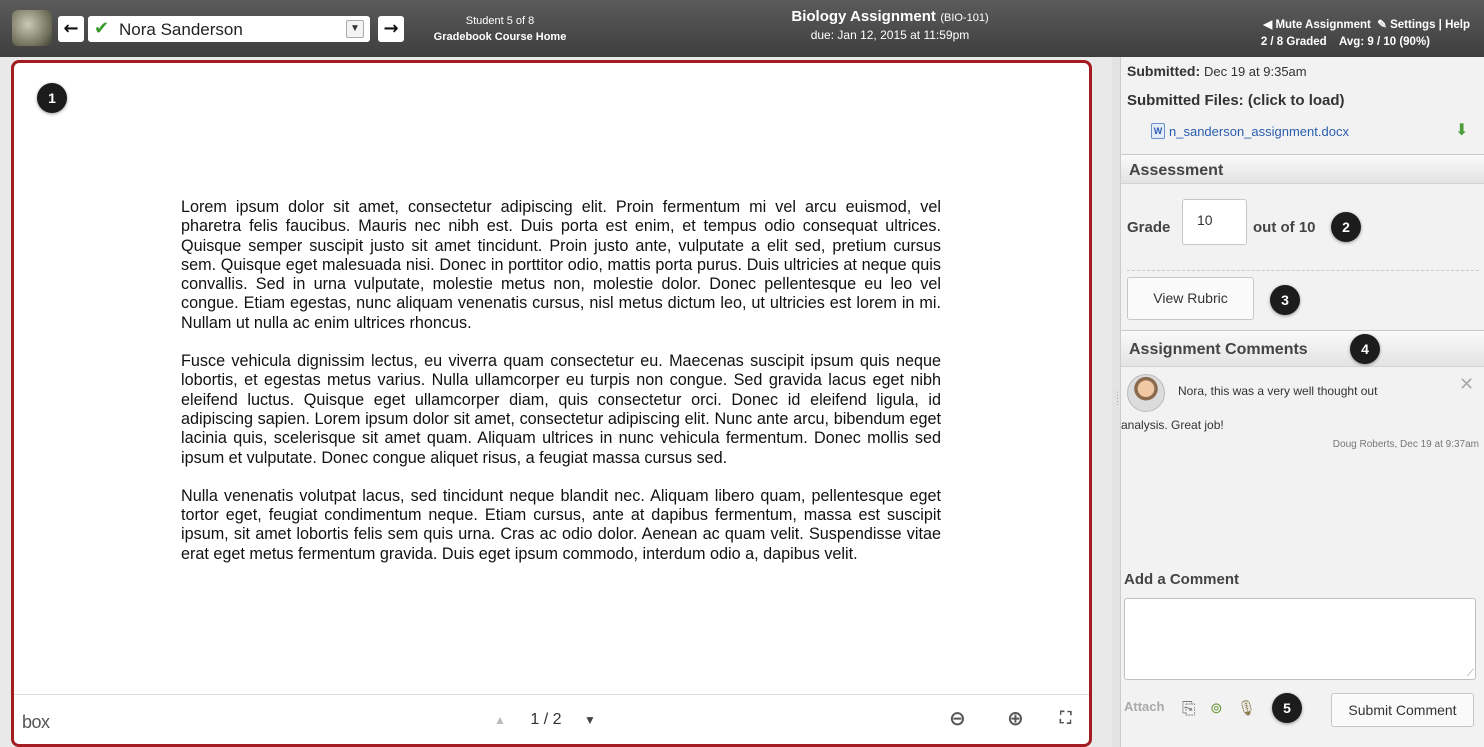 The image size is (1484, 747). What do you see at coordinates (1278, 391) in the screenshot?
I see `comment-text-line-1: Nora, this was a very well thought out` at bounding box center [1278, 391].